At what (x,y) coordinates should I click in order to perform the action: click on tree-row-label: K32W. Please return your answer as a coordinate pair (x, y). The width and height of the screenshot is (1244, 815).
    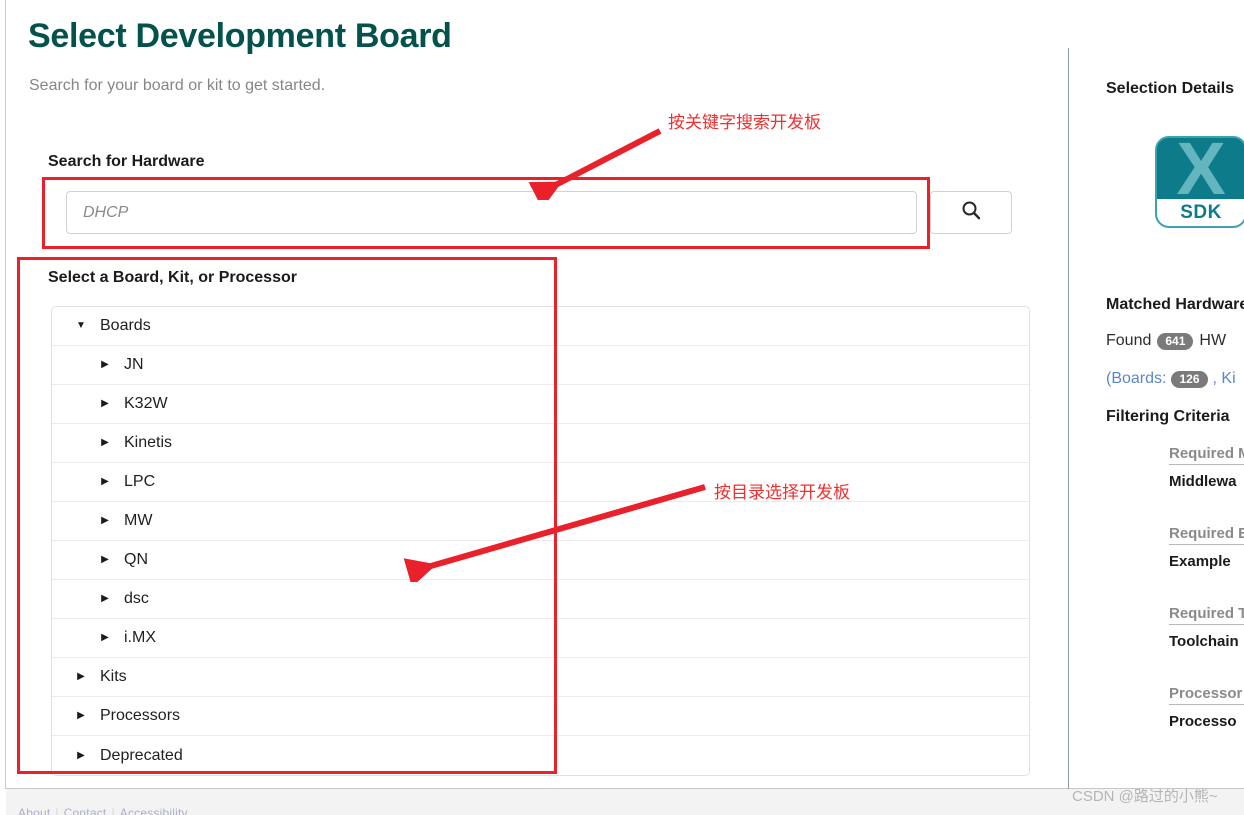
    Looking at the image, I should click on (146, 403).